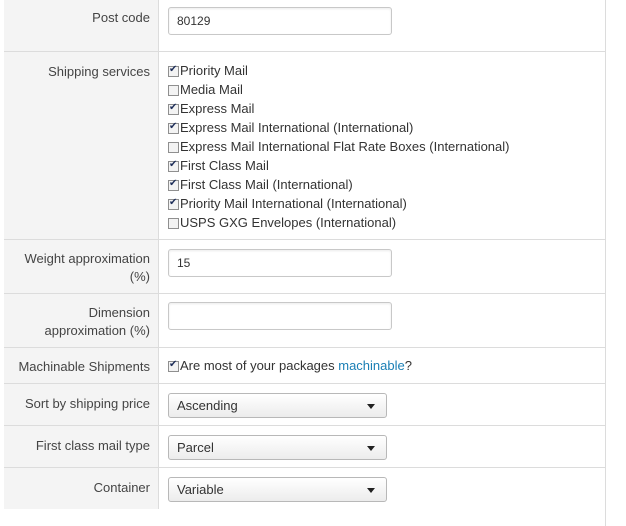  I want to click on service-item-media-mail: Media Mail, so click(205, 89).